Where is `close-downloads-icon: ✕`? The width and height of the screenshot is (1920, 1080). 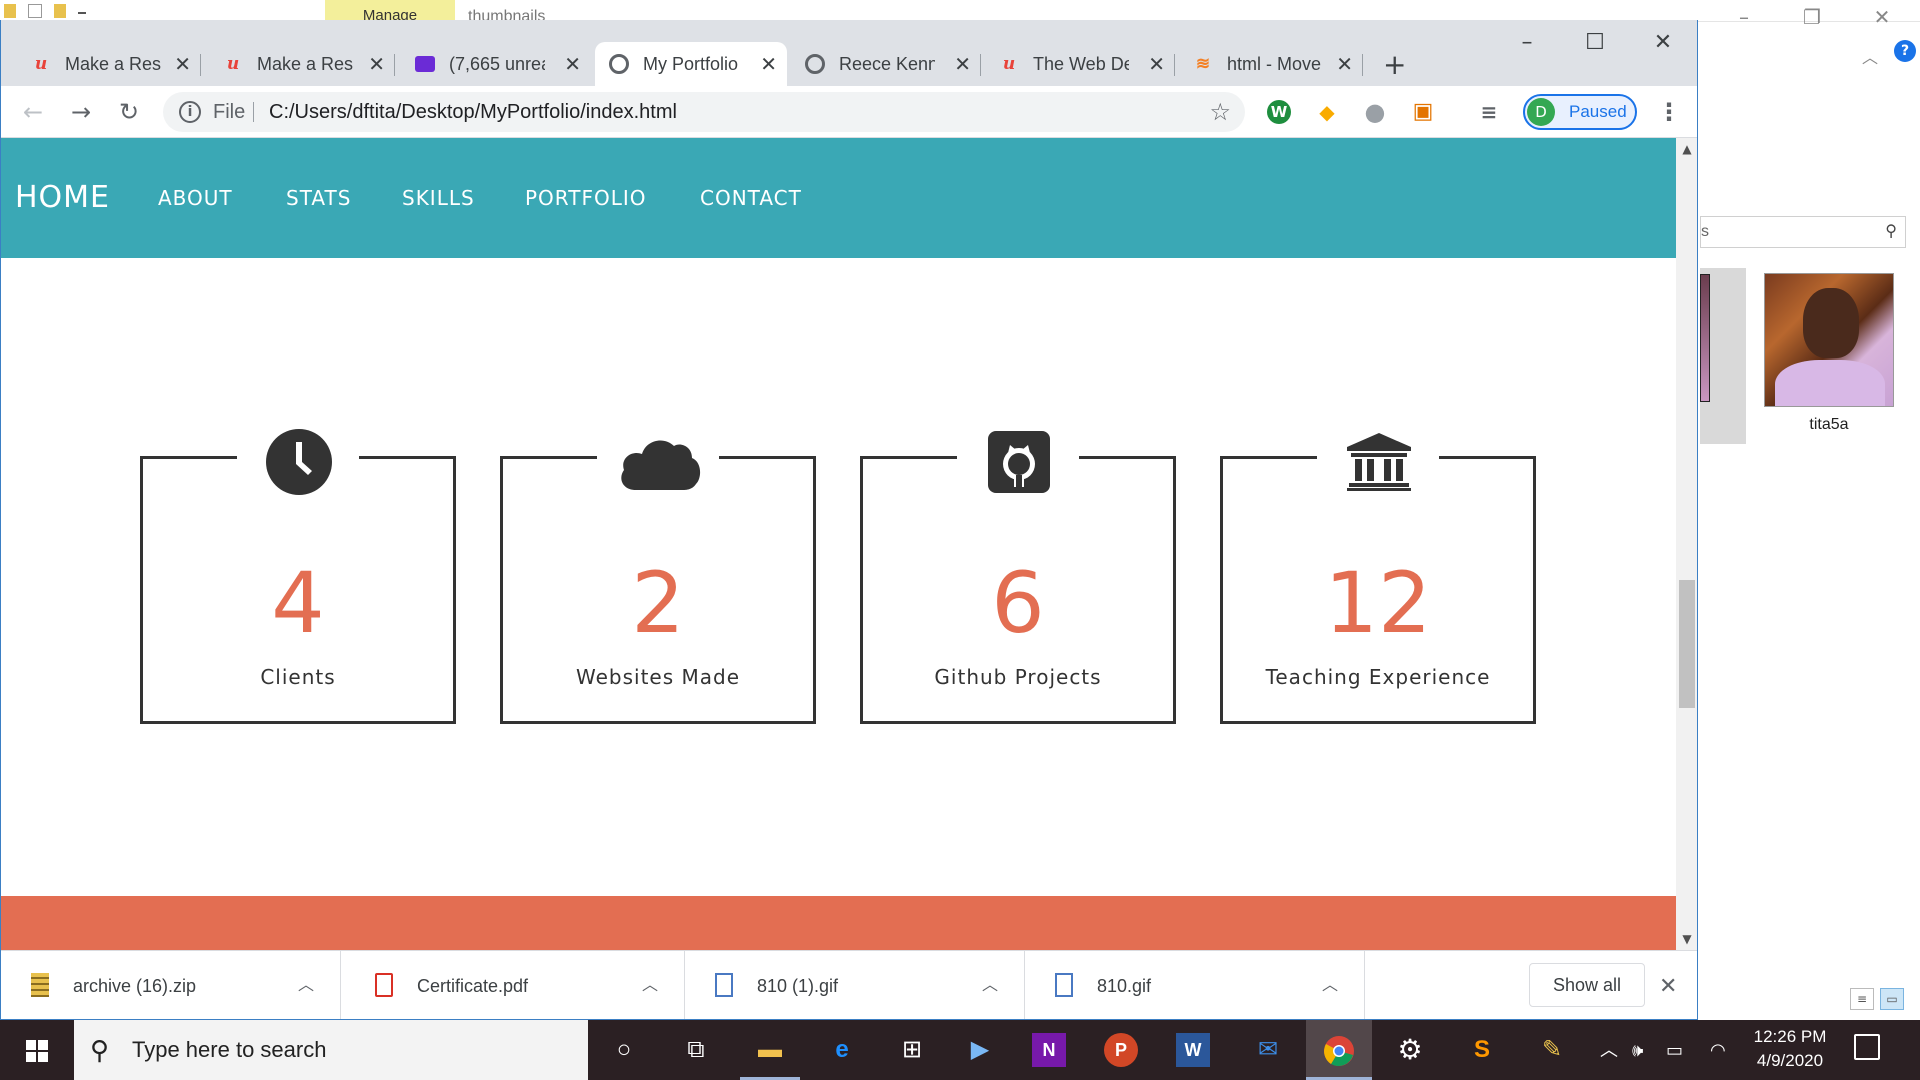
close-downloads-icon: ✕ is located at coordinates (1668, 985).